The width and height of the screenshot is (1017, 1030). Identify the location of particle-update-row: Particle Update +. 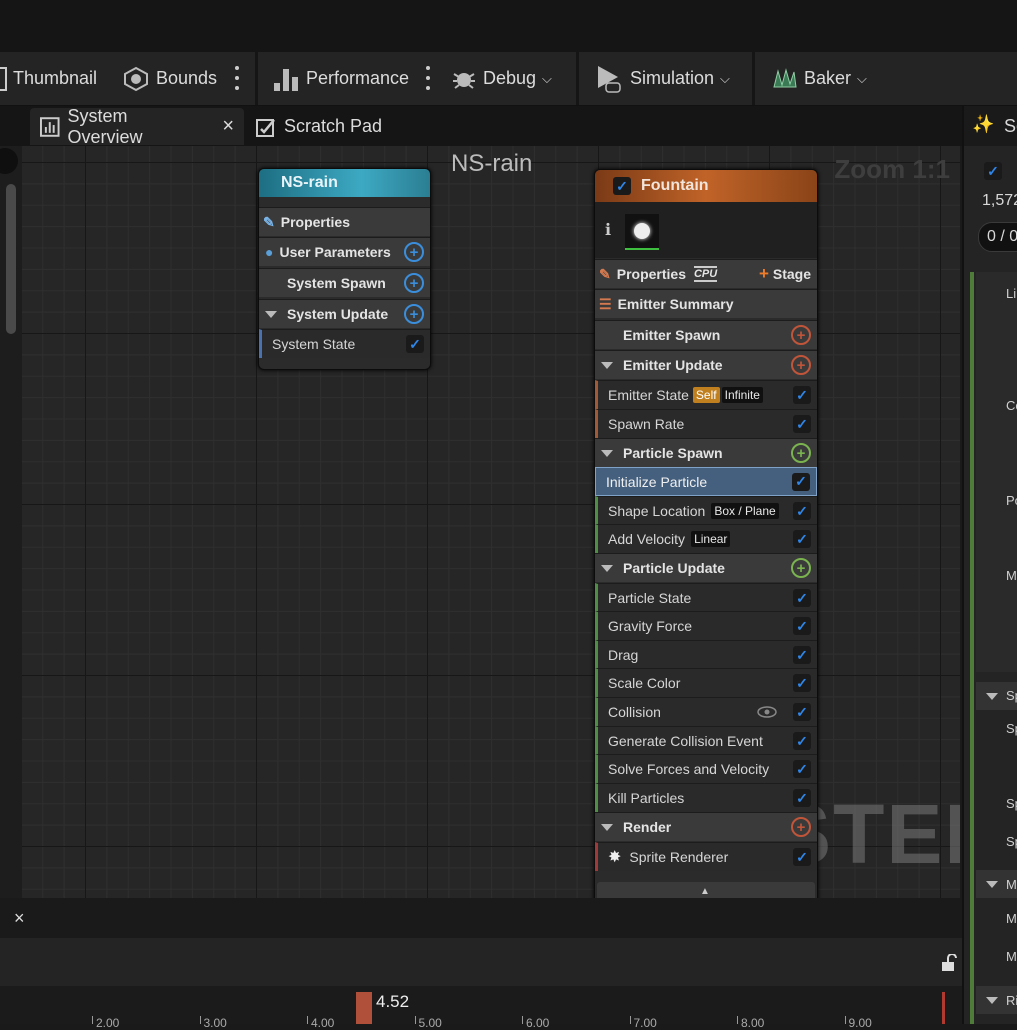
(706, 567).